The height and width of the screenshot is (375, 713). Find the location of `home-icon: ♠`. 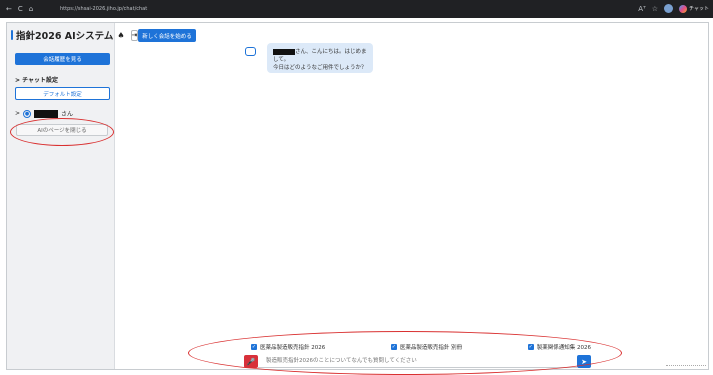

home-icon: ♠ is located at coordinates (120, 35).